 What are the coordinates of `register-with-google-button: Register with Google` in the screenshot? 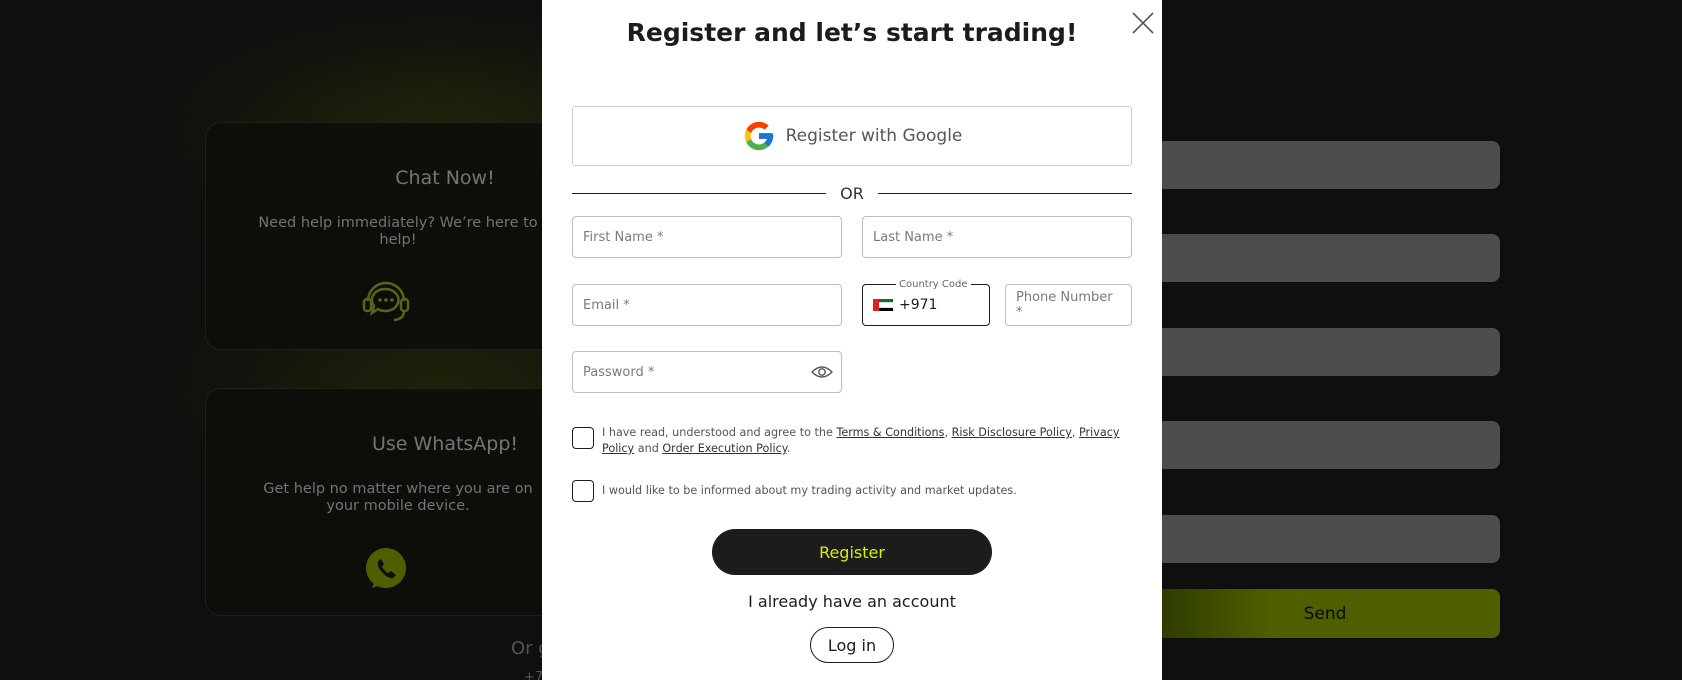 It's located at (852, 136).